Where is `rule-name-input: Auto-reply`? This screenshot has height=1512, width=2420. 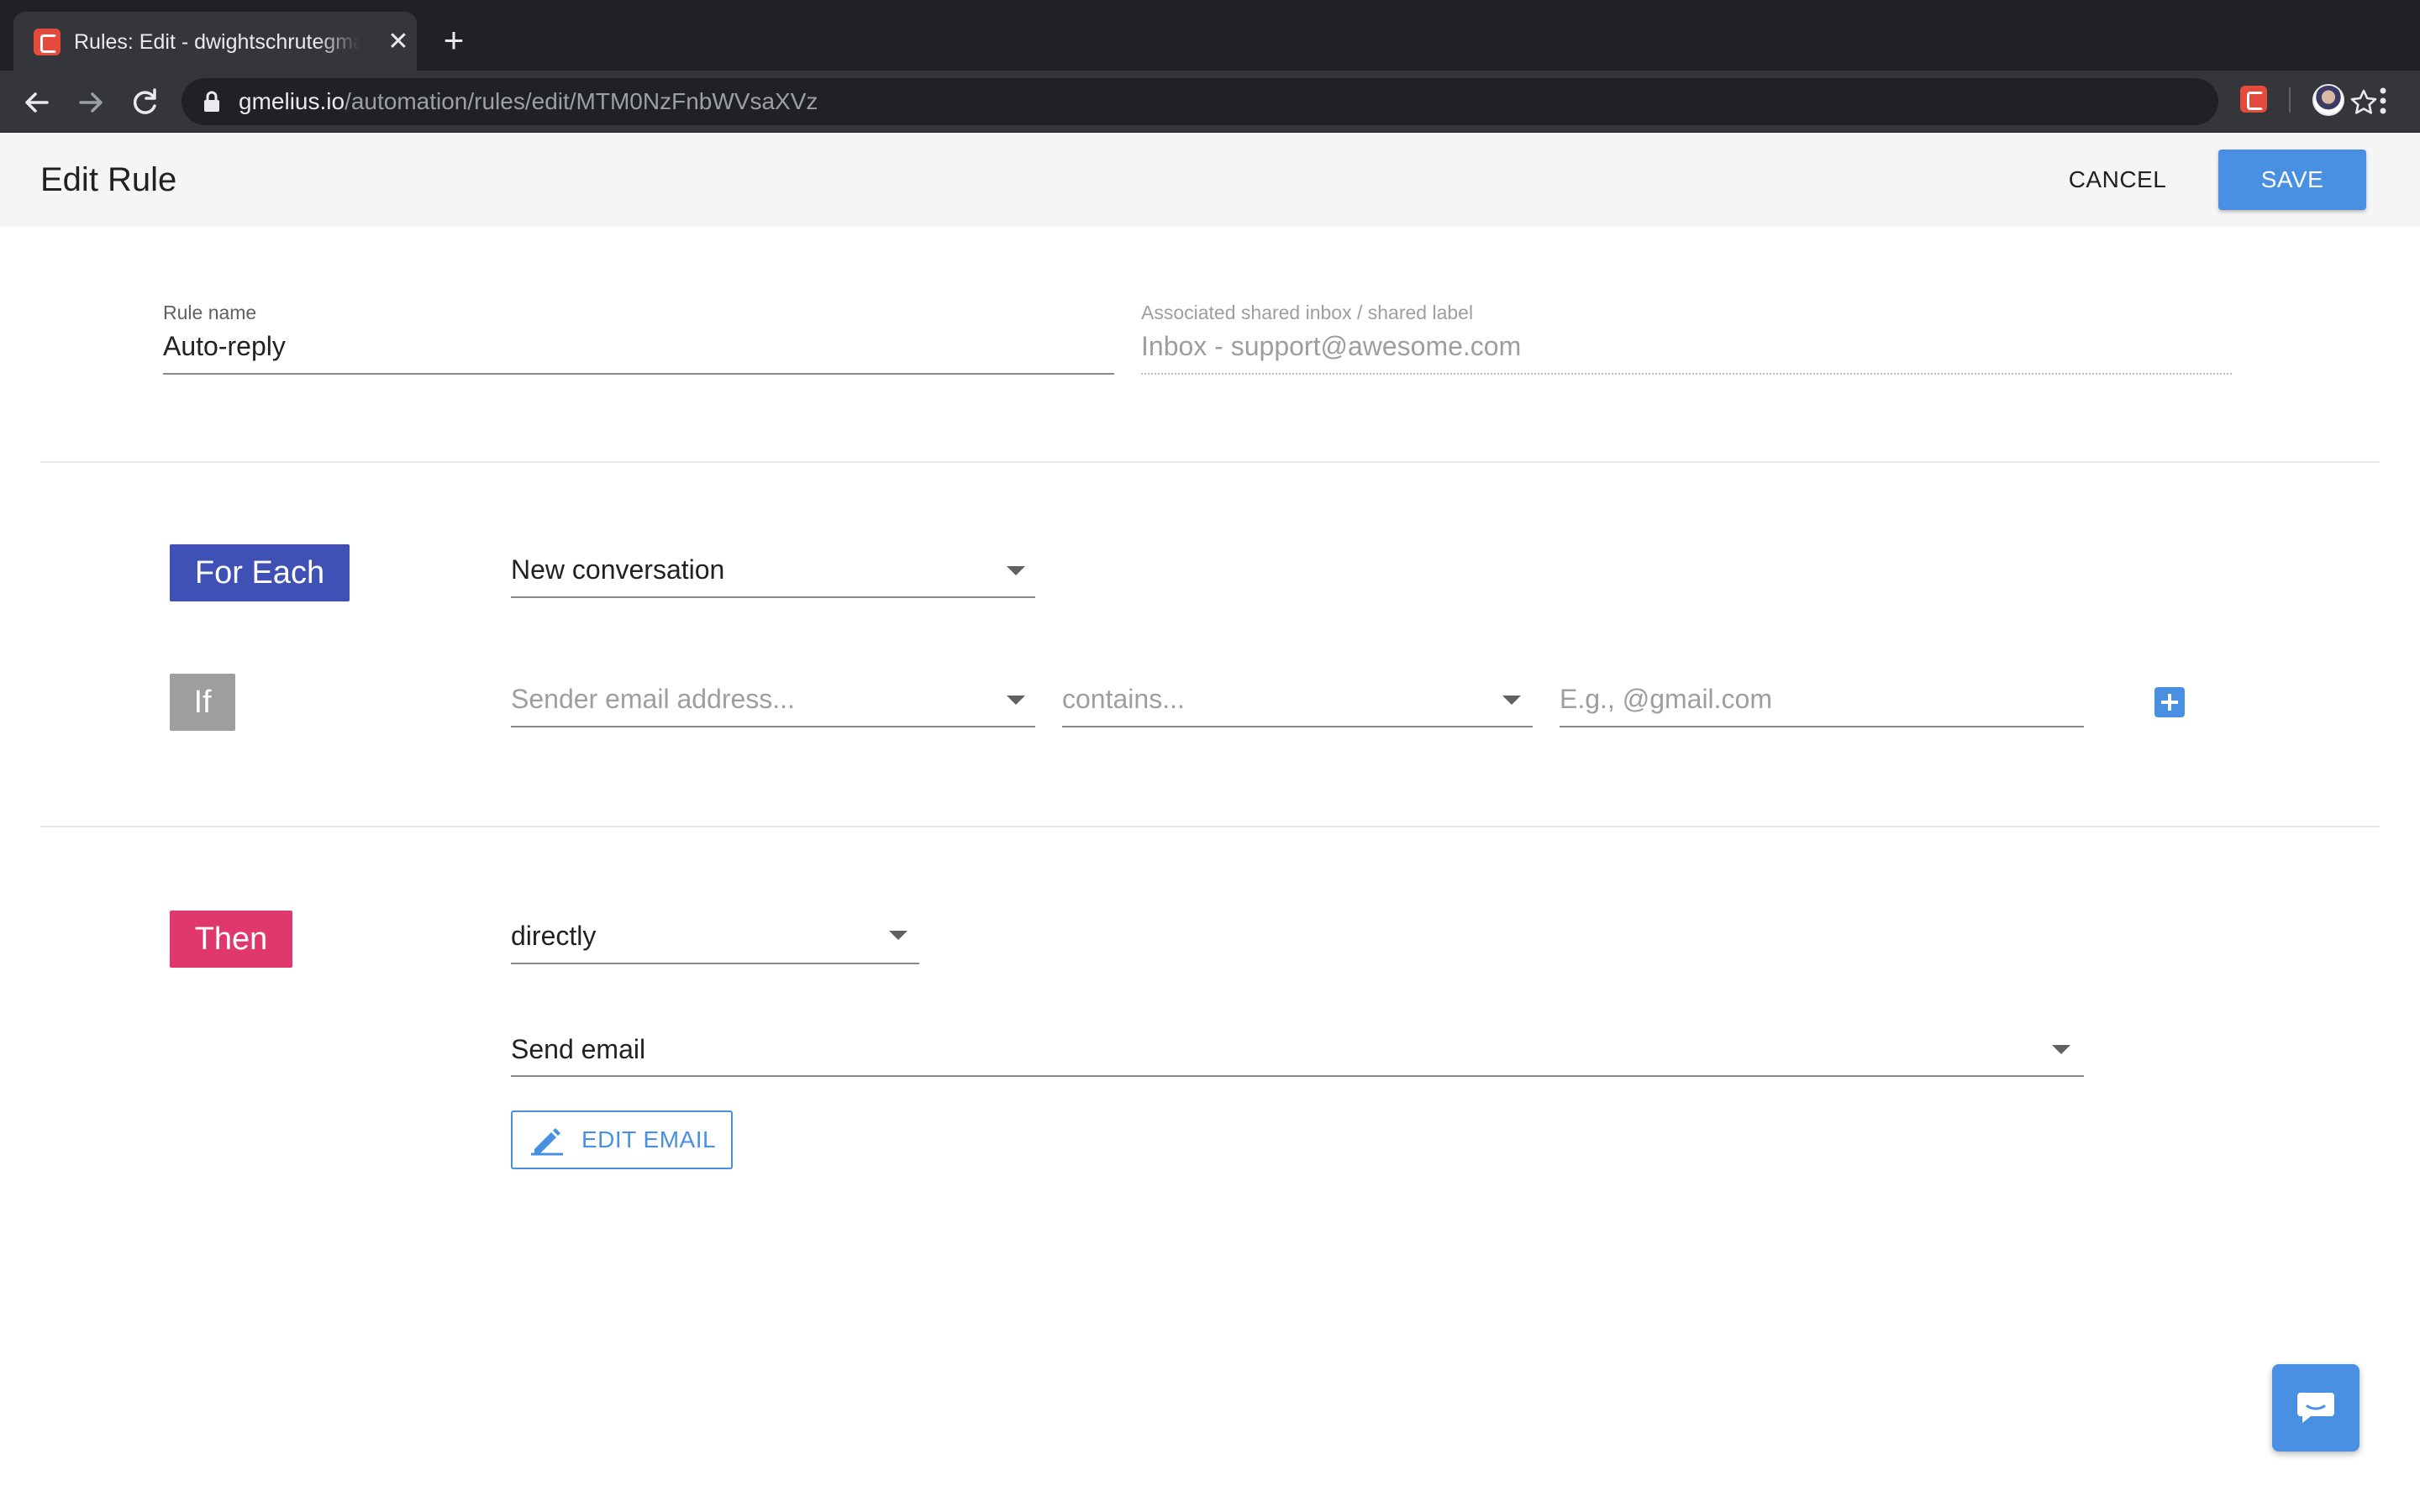 rule-name-input: Auto-reply is located at coordinates (225, 346).